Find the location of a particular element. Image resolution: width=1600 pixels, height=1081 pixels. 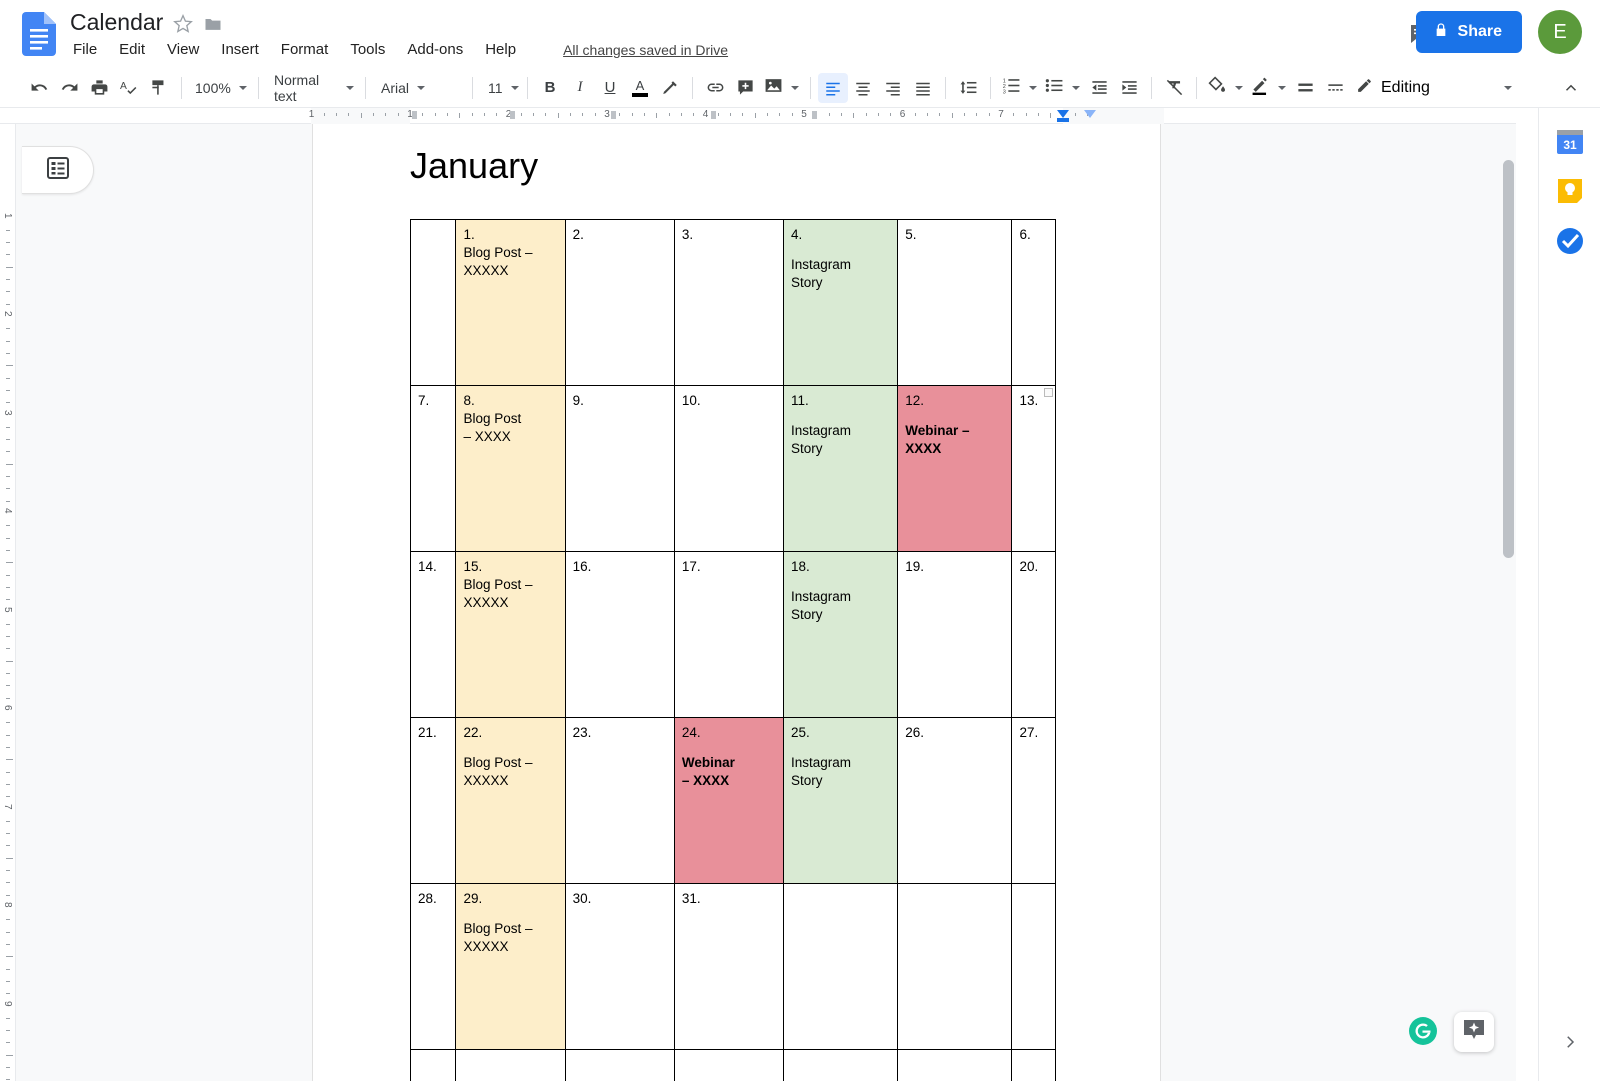

star-icon is located at coordinates (183, 24).